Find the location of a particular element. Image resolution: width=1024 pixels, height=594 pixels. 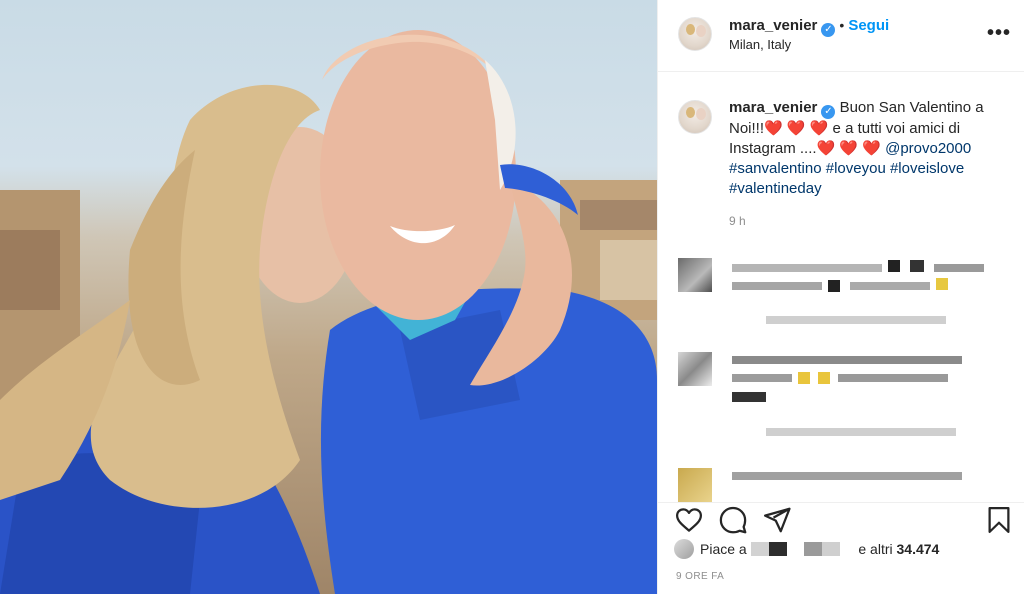

bookmark-icon is located at coordinates (999, 520).